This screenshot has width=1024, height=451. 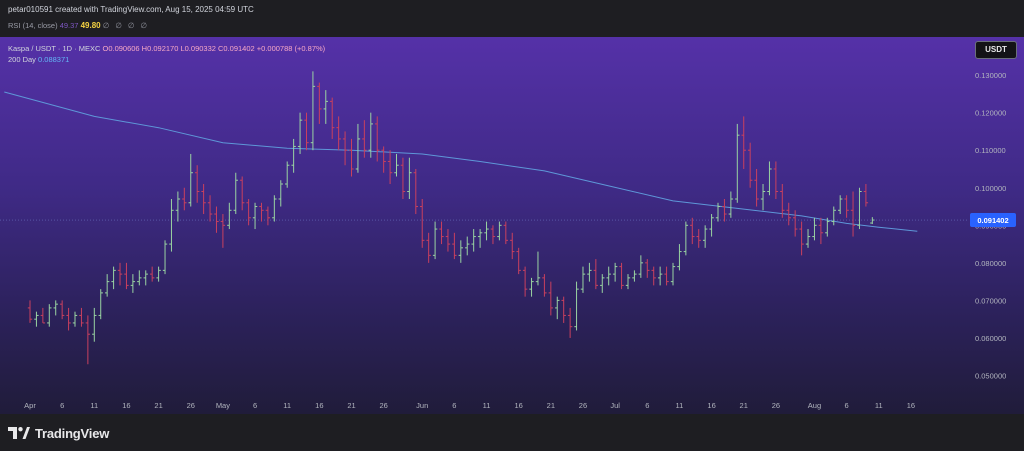 I want to click on last-price-label: 0.091402, so click(x=992, y=220).